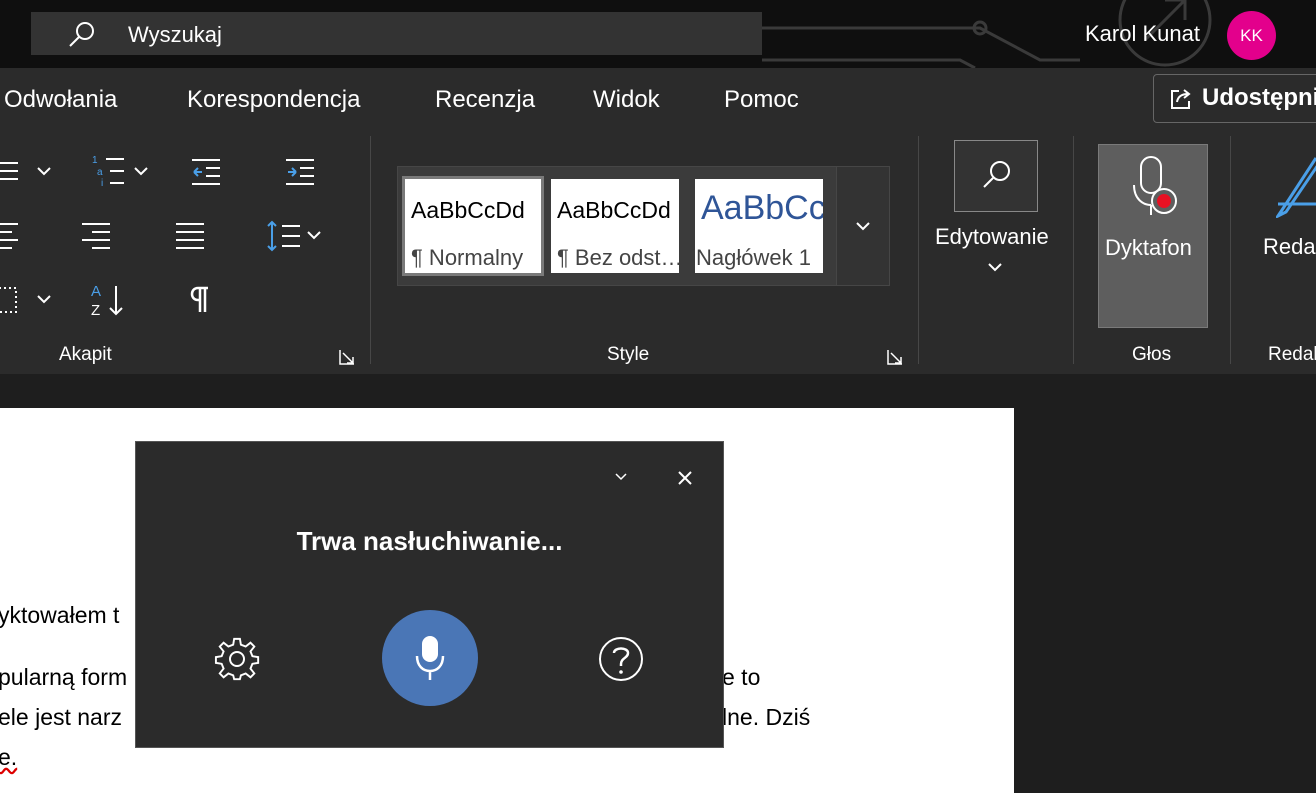  What do you see at coordinates (10, 300) in the screenshot?
I see `borders-icon` at bounding box center [10, 300].